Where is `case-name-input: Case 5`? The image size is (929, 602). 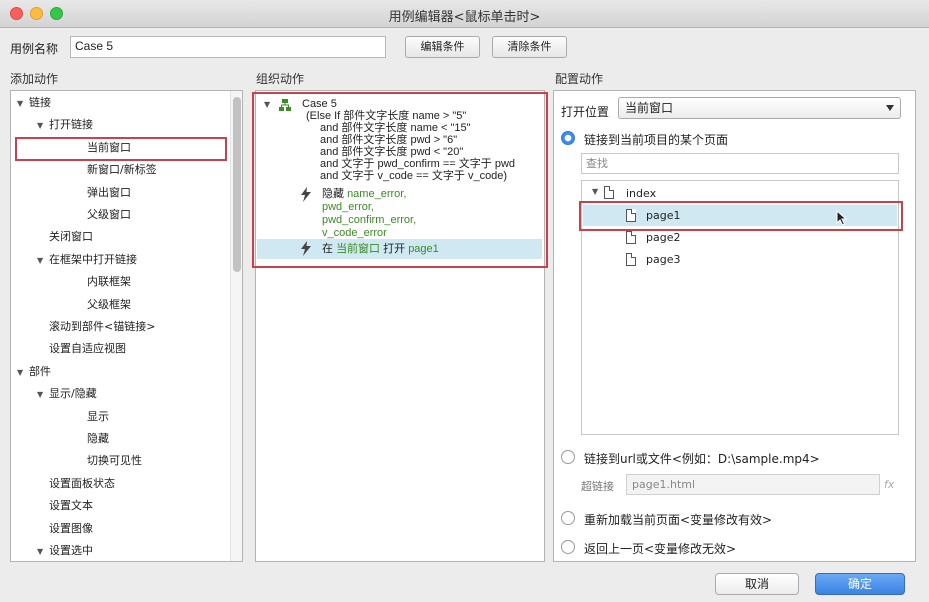 case-name-input: Case 5 is located at coordinates (228, 47).